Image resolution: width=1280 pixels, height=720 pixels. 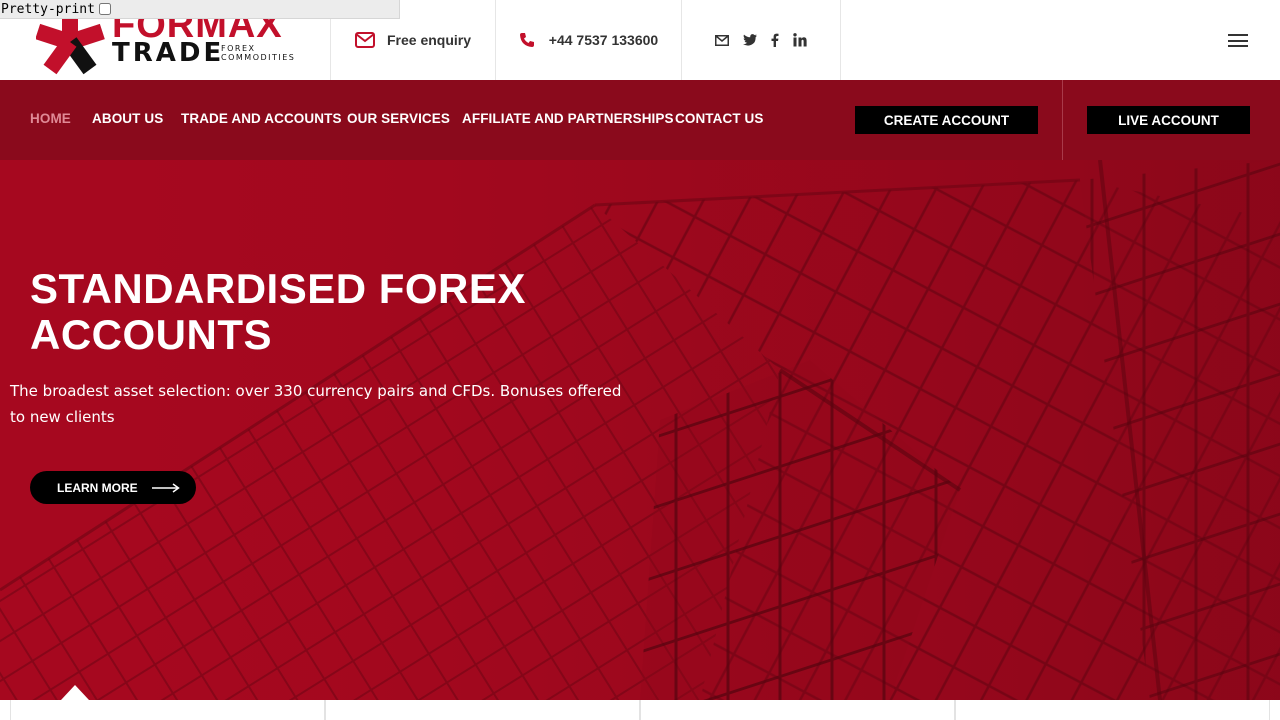 I want to click on create-account-button: CREATE ACCOUNT, so click(x=946, y=120).